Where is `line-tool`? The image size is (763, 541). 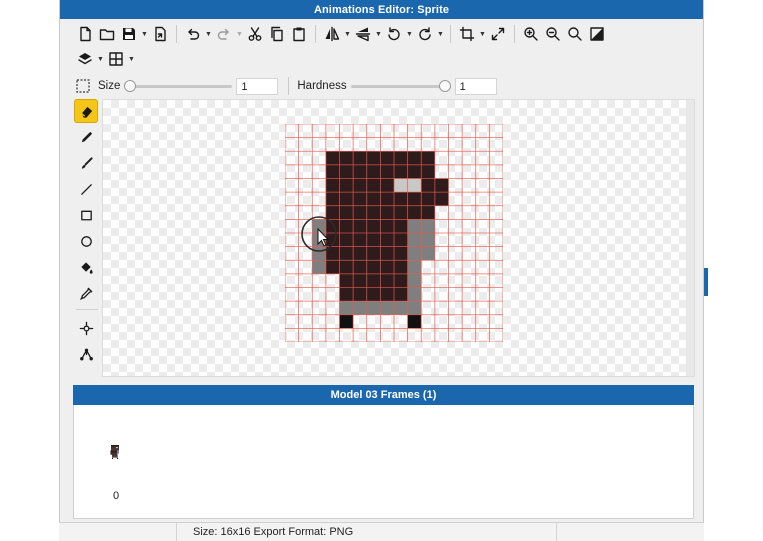 line-tool is located at coordinates (86, 189).